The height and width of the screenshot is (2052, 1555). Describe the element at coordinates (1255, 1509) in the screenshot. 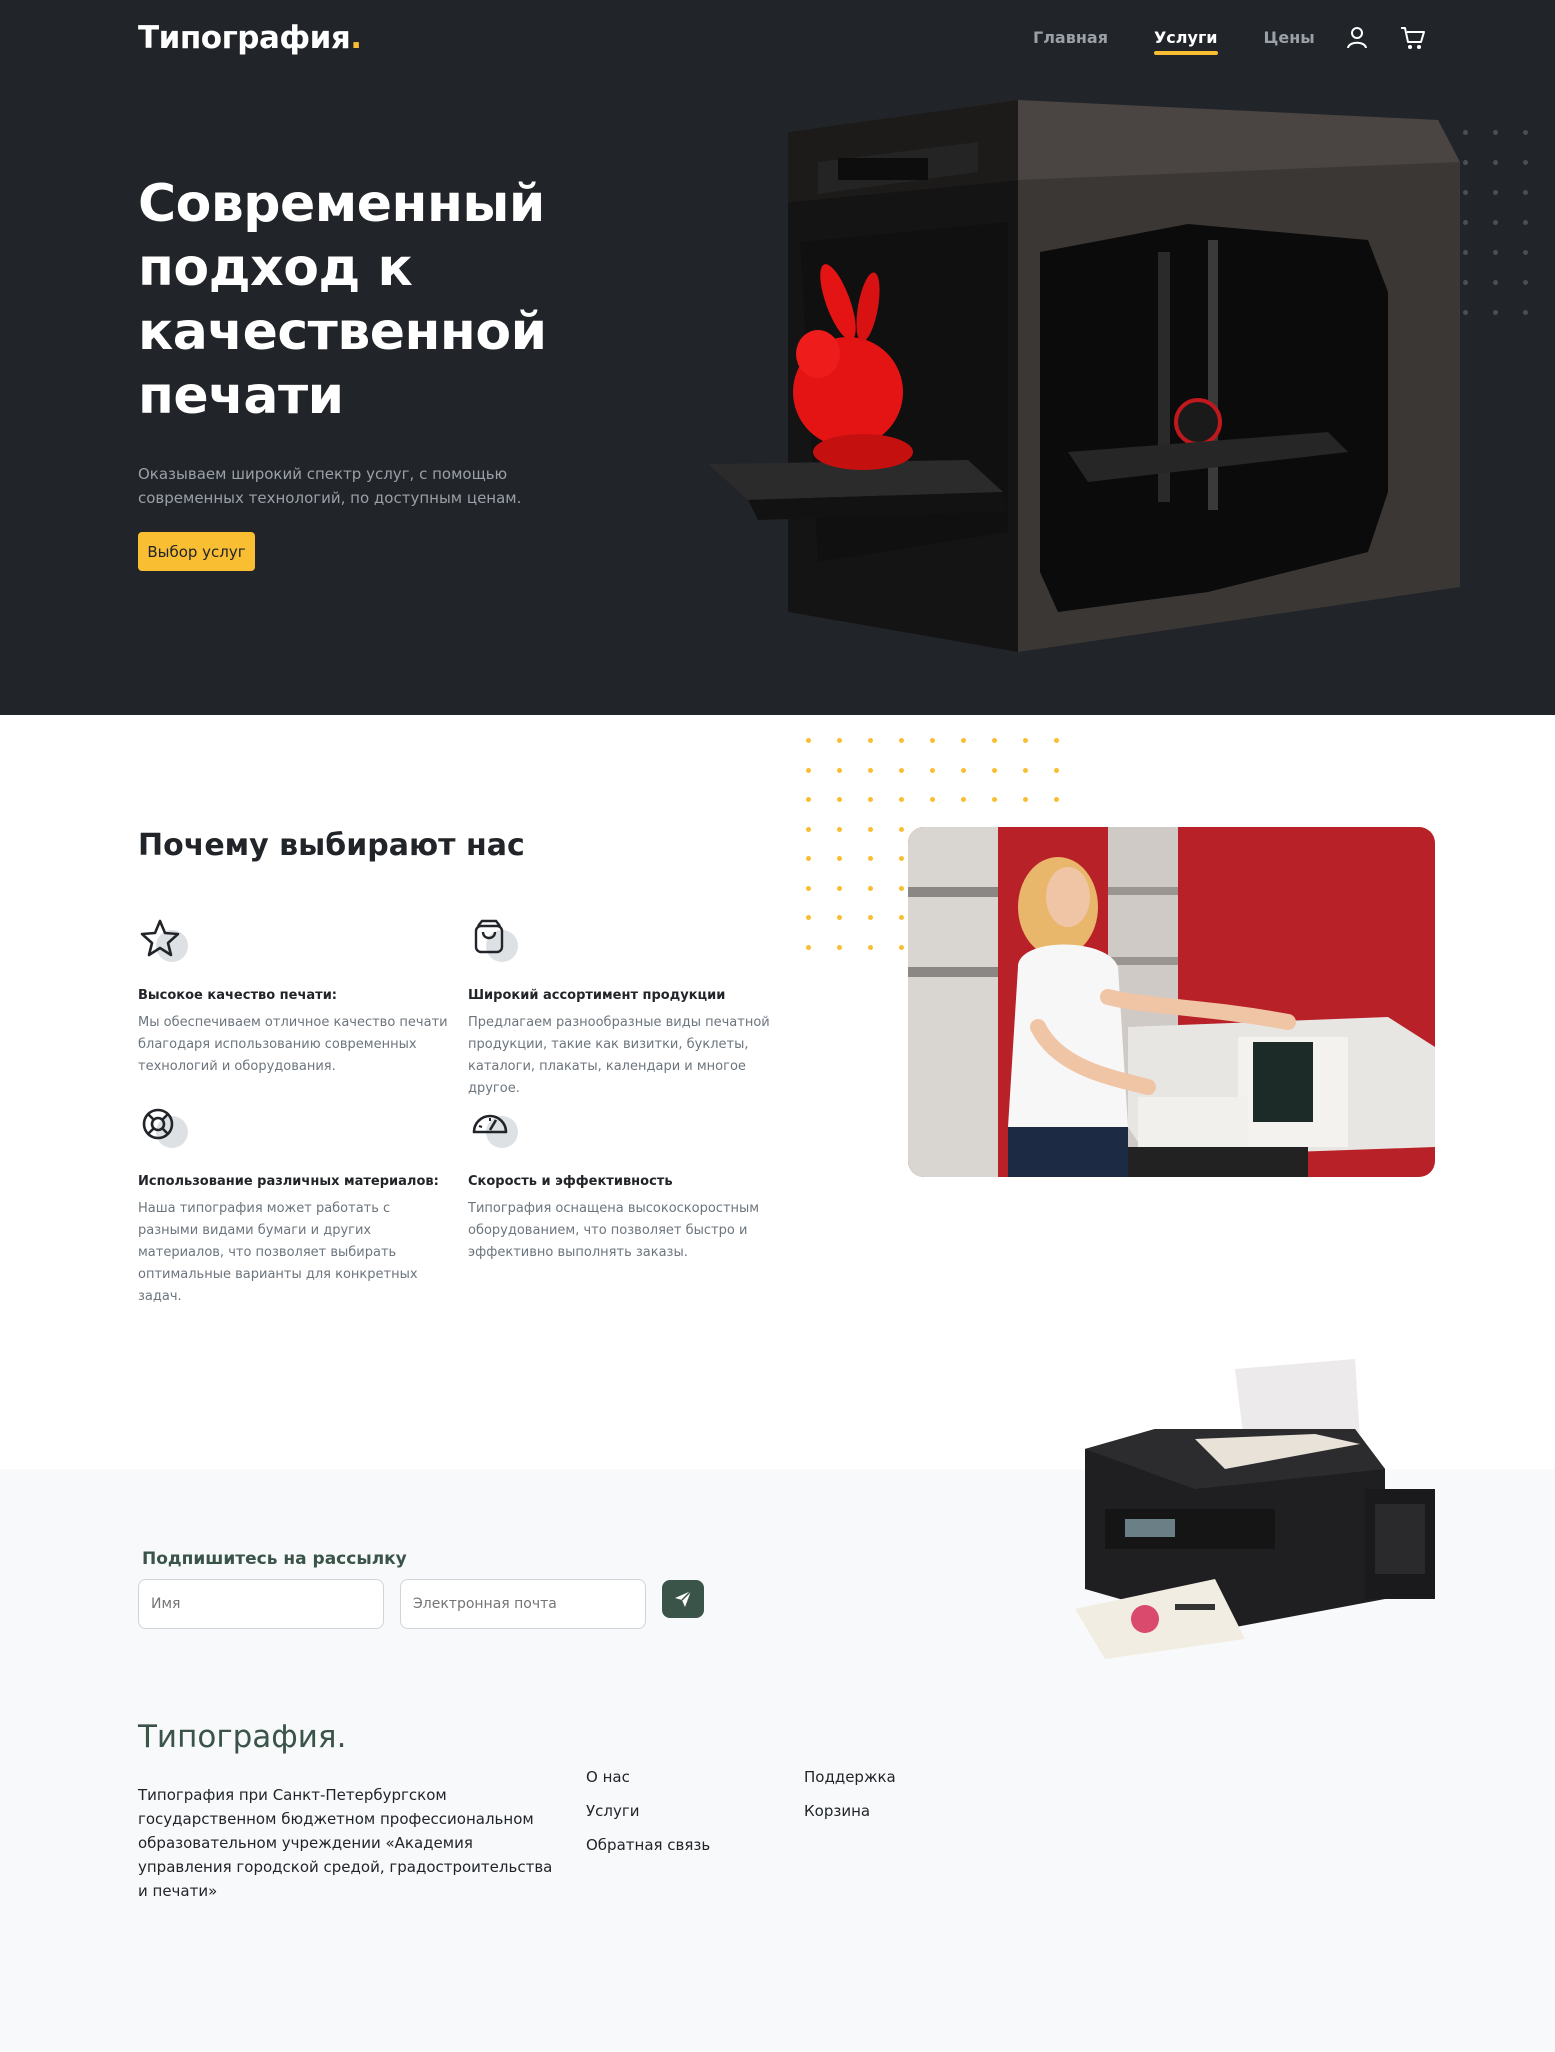

I see `inkjet-printer-image` at that location.